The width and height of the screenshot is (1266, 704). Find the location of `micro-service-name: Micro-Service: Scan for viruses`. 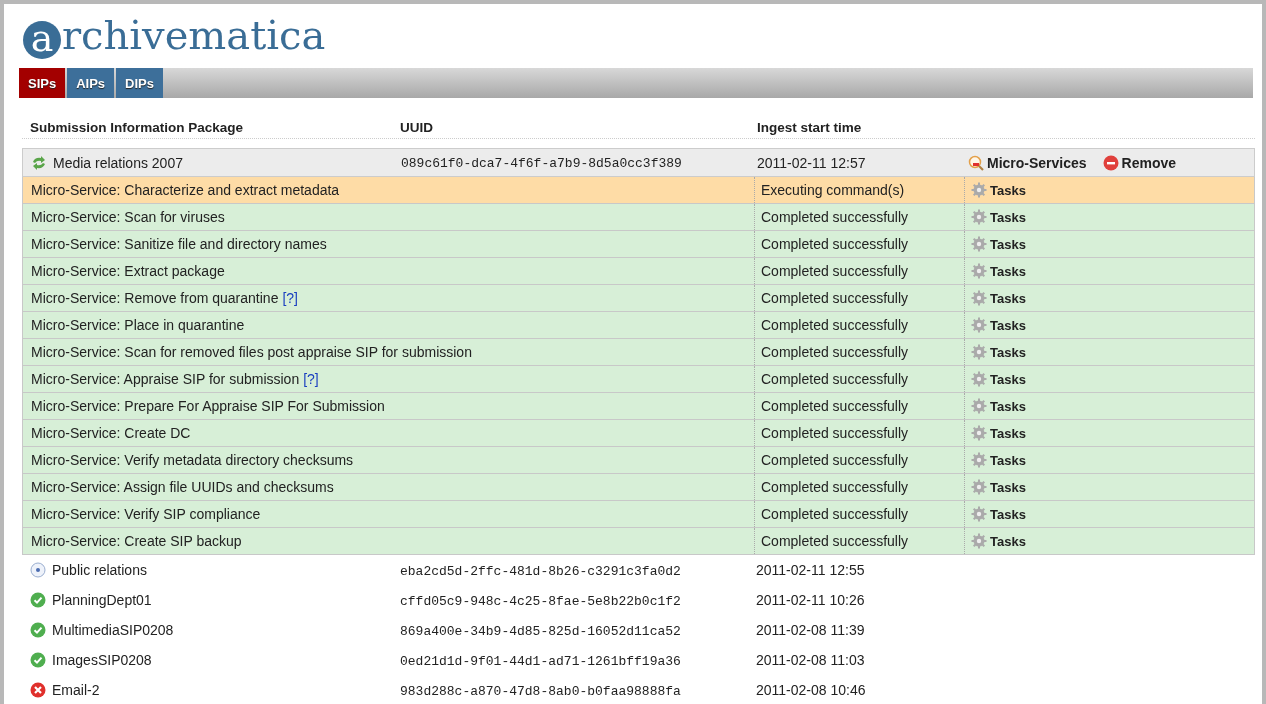

micro-service-name: Micro-Service: Scan for viruses is located at coordinates (128, 217).